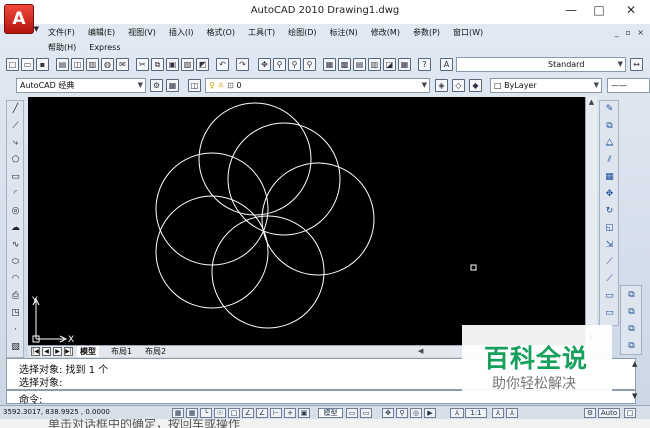 Image resolution: width=650 pixels, height=428 pixels. What do you see at coordinates (68, 351) in the screenshot?
I see `last-tab-icon: ▶|` at bounding box center [68, 351].